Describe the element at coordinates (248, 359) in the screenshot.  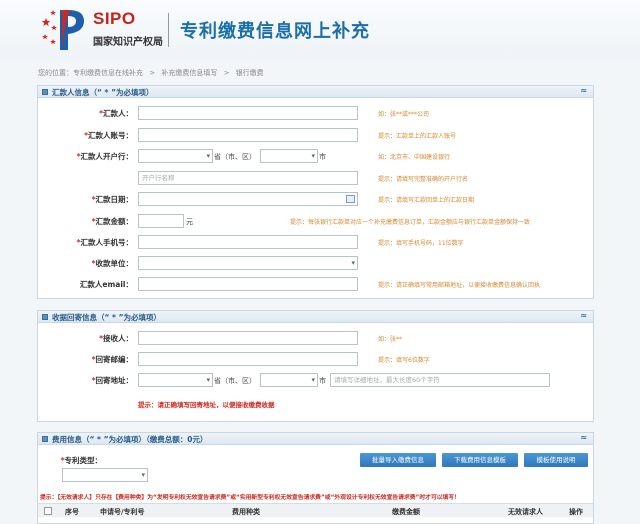
I see `zip-input` at that location.